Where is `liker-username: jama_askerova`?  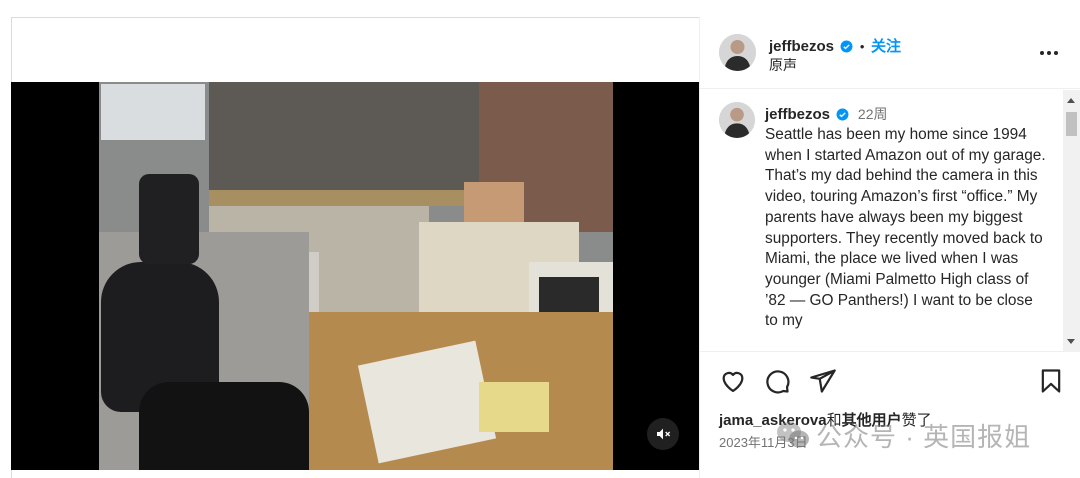 liker-username: jama_askerova is located at coordinates (773, 420).